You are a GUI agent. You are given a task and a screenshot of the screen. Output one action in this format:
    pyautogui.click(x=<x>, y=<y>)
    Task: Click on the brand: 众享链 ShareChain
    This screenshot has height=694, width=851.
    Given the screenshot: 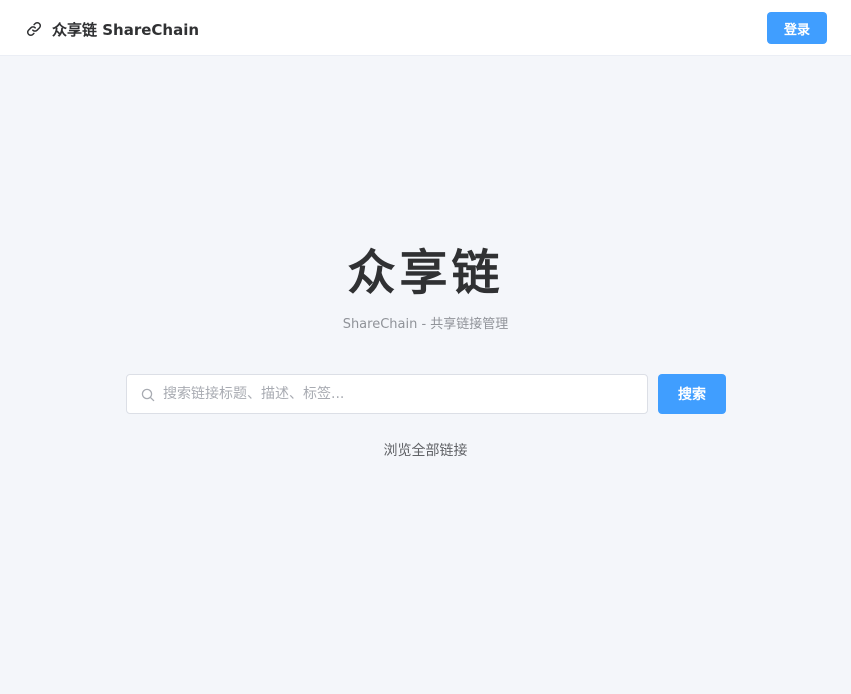 What is the action you would take?
    pyautogui.click(x=112, y=29)
    